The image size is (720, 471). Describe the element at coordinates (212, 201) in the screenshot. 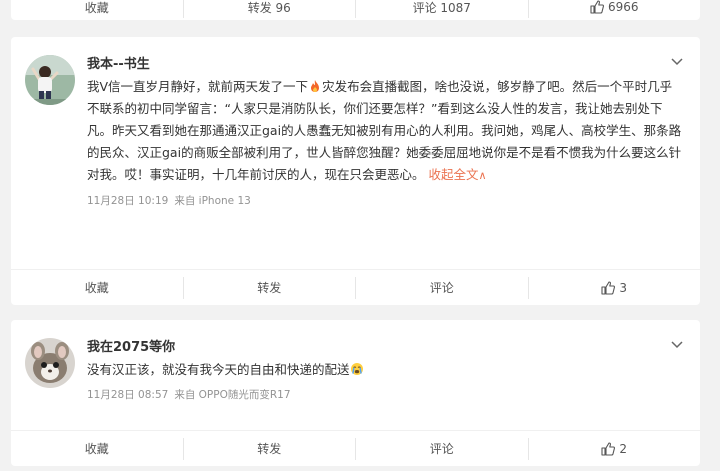

I see `post-source: 来自 iPhone 13` at that location.